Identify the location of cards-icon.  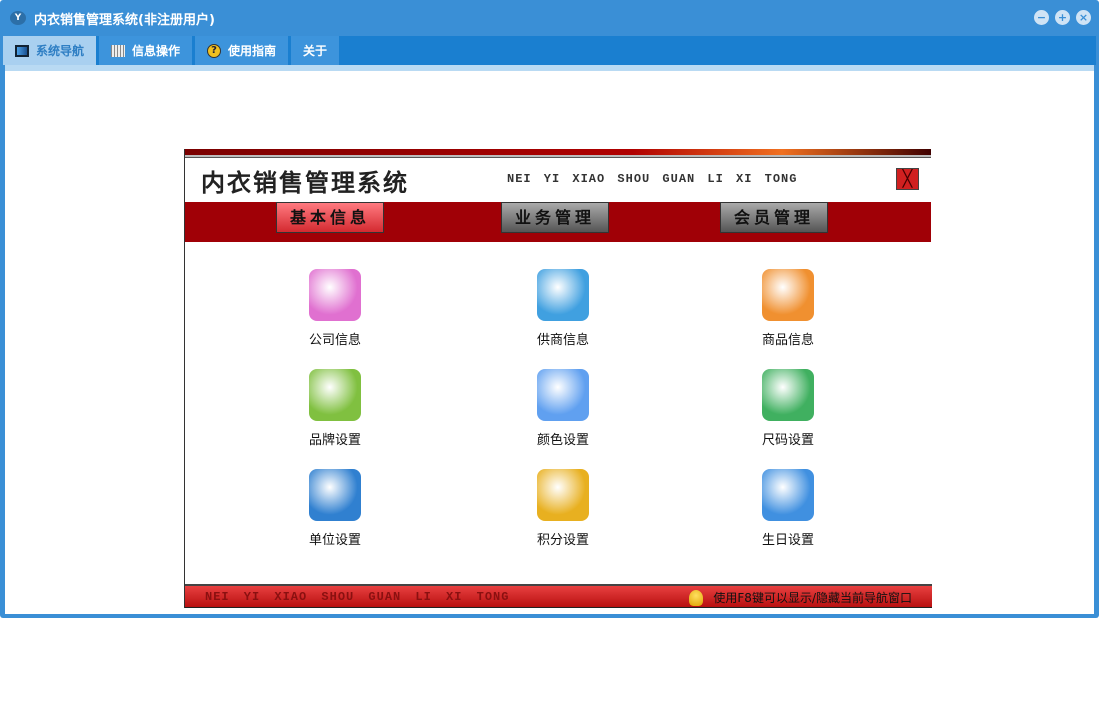
(563, 495).